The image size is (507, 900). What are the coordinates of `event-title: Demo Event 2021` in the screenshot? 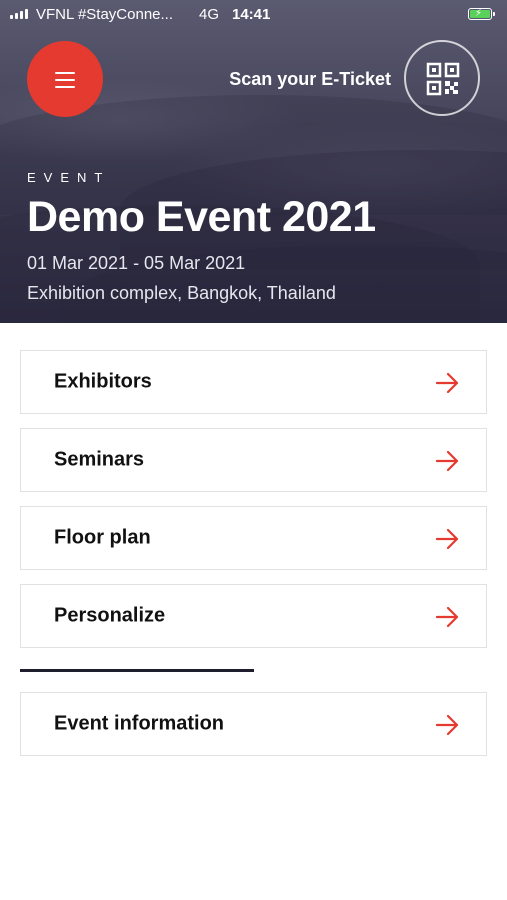 It's located at (201, 217).